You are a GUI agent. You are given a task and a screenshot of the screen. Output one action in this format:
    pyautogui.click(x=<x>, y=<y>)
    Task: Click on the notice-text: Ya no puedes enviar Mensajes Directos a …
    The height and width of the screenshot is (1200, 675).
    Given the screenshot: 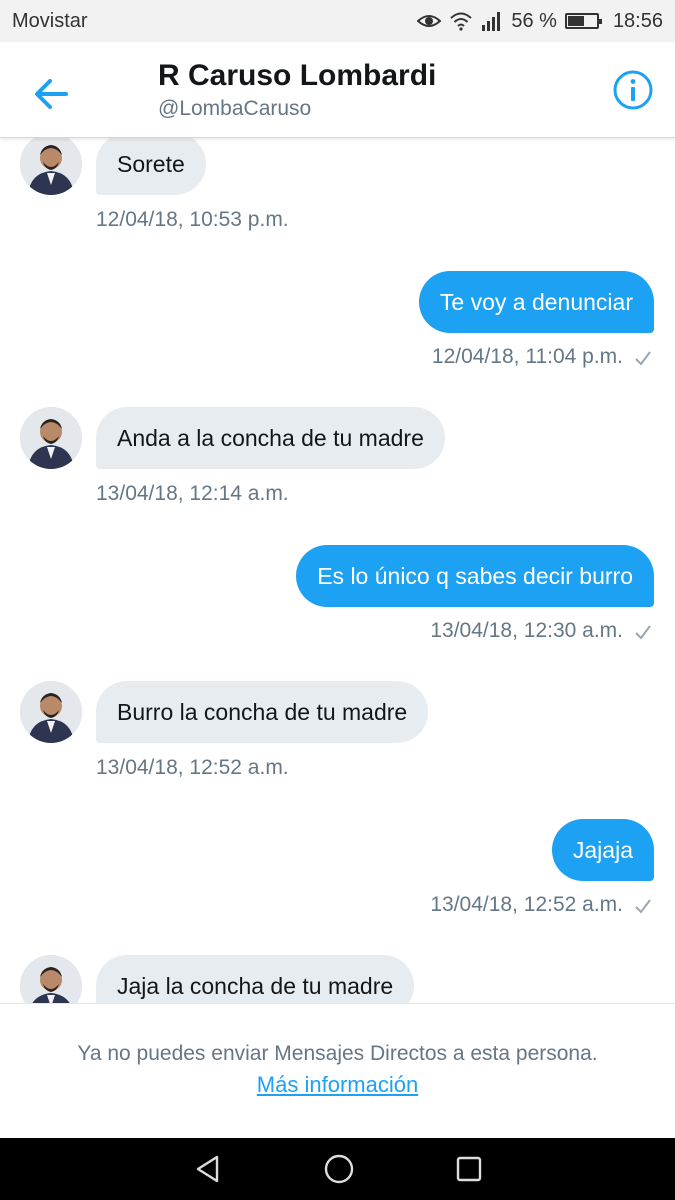 What is the action you would take?
    pyautogui.click(x=337, y=1053)
    